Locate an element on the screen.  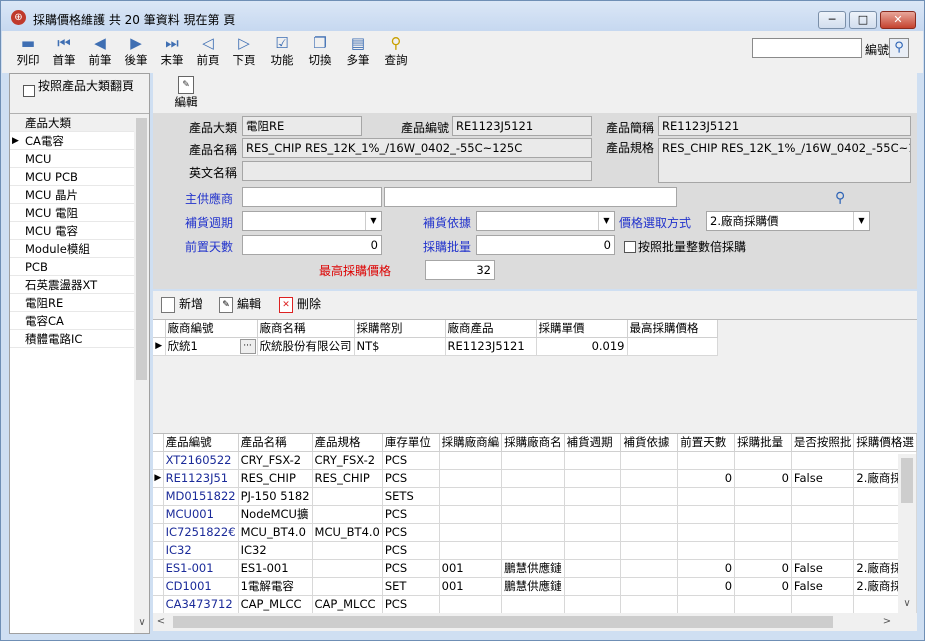
delete-vendor-button: ✕ 刪除 is located at coordinates (300, 304).